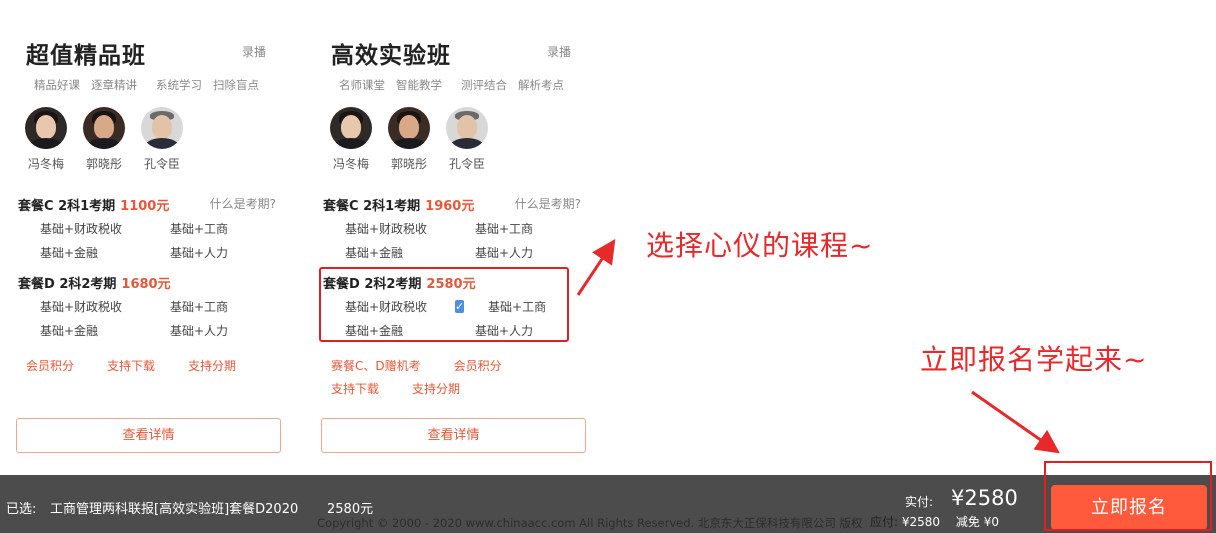  Describe the element at coordinates (21, 509) in the screenshot. I see `selected-label: 已选:` at that location.